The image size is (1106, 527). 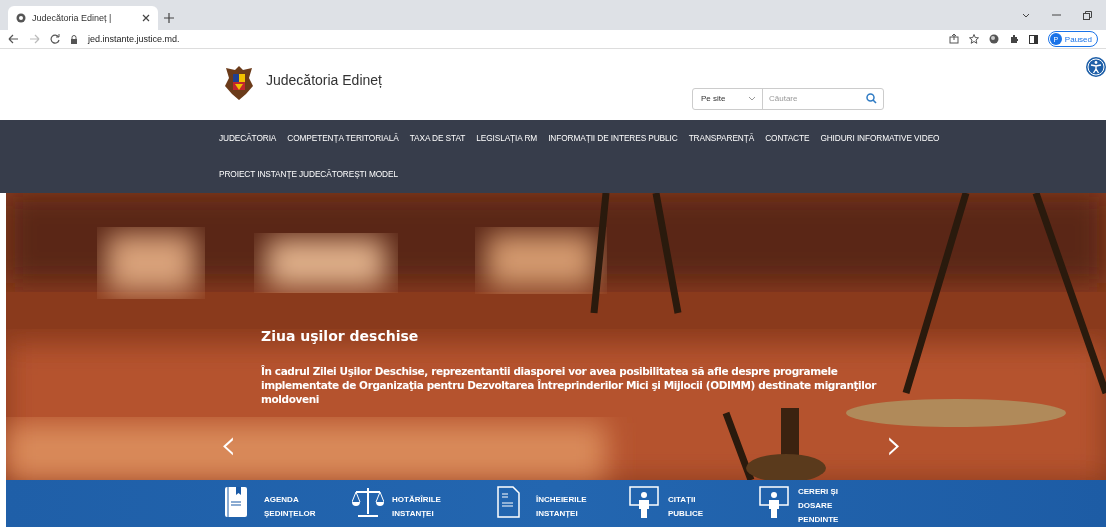 What do you see at coordinates (1087, 15) in the screenshot?
I see `restore-icon` at bounding box center [1087, 15].